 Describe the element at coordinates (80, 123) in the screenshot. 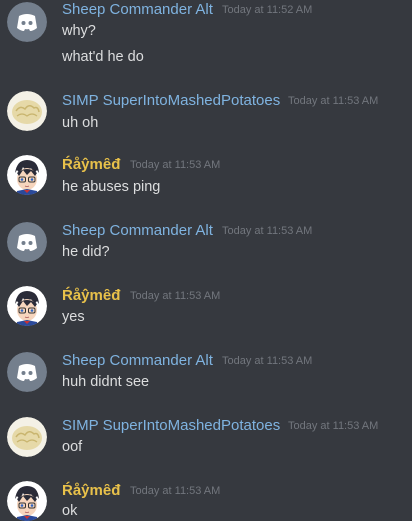

I see `message-text: uh oh` at that location.